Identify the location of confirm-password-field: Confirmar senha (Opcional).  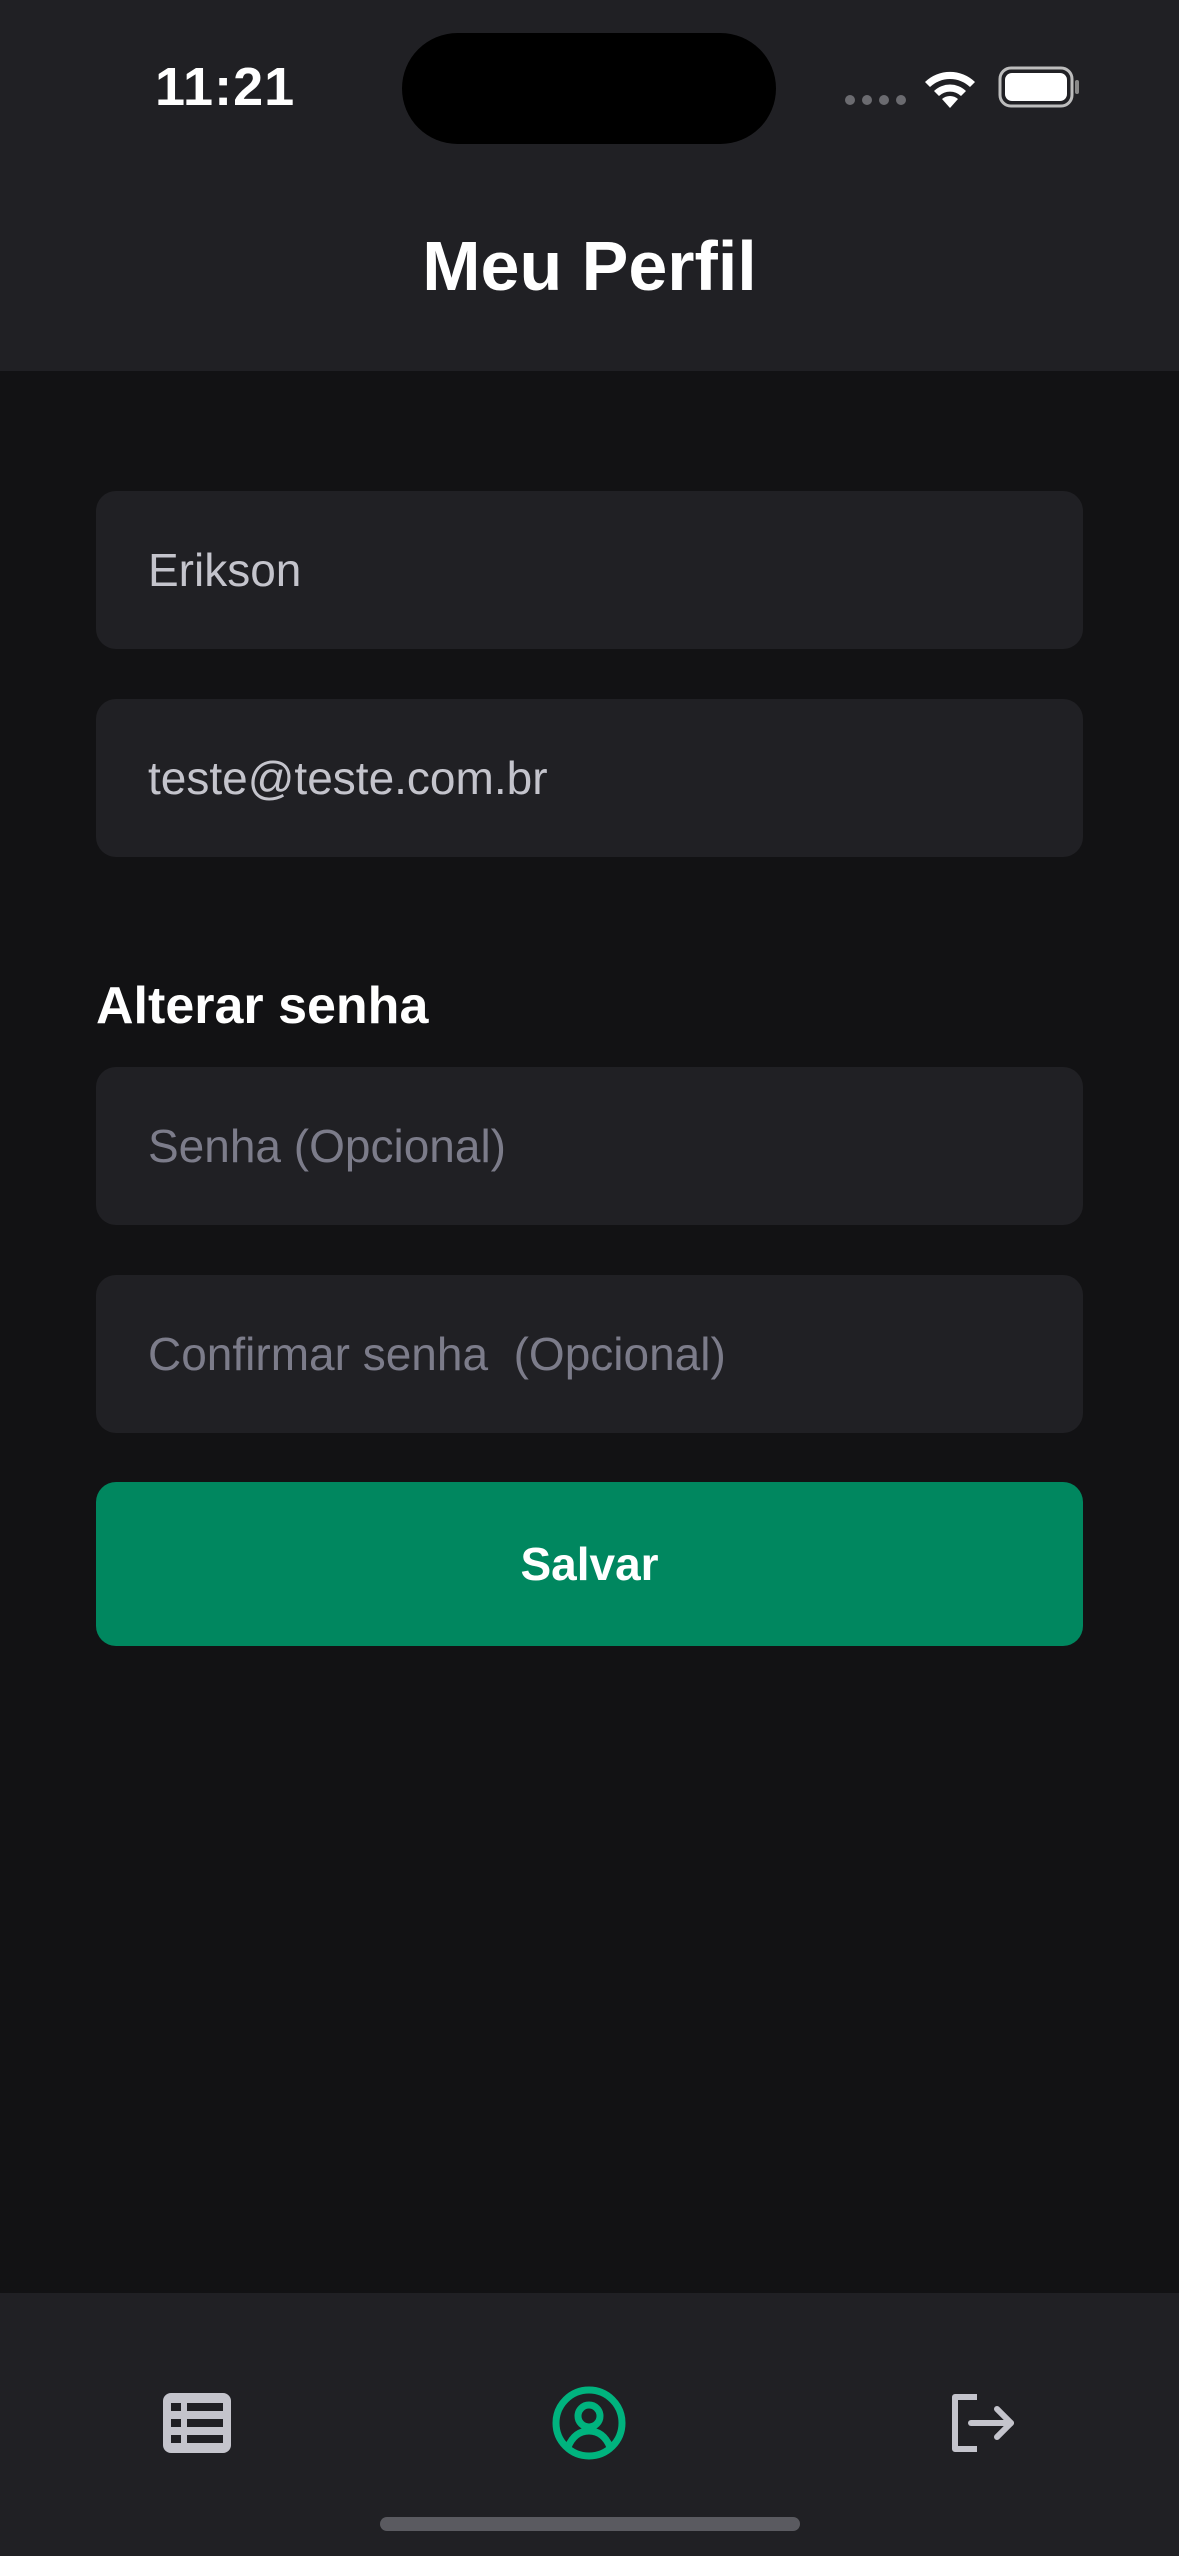
(589, 1354).